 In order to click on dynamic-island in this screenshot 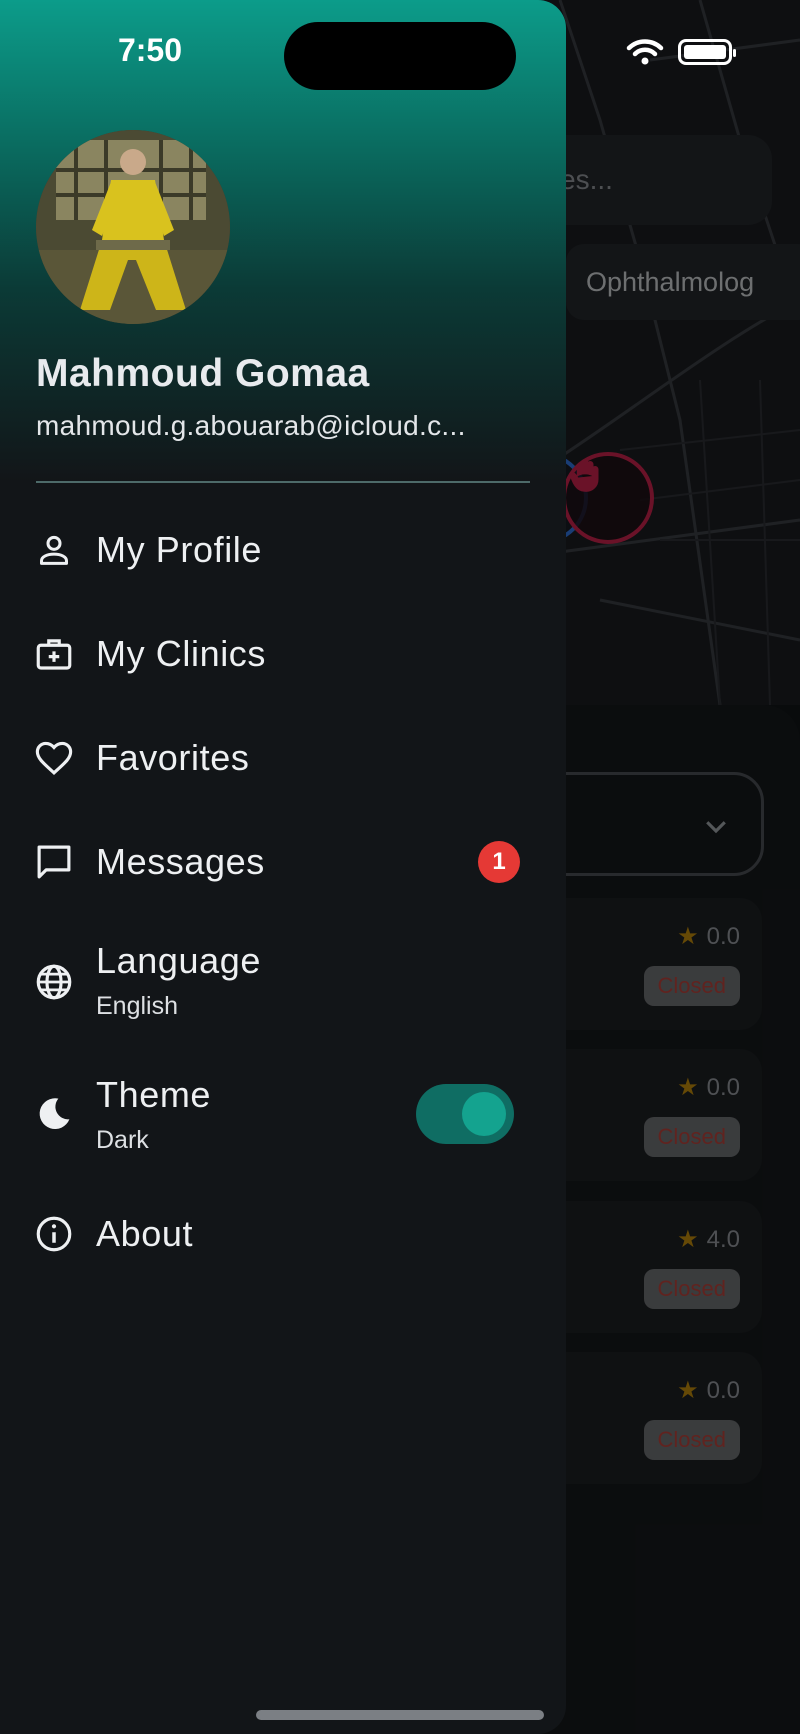, I will do `click(400, 56)`.